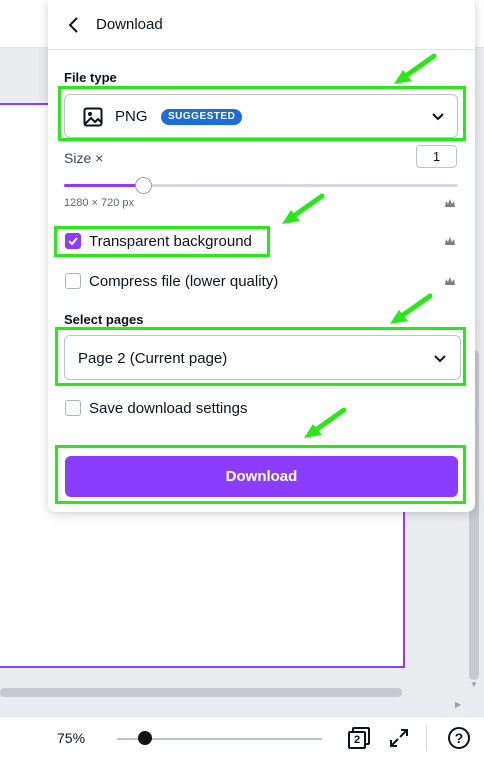 The image size is (484, 758). What do you see at coordinates (104, 319) in the screenshot?
I see `select-pages-label: Select pages` at bounding box center [104, 319].